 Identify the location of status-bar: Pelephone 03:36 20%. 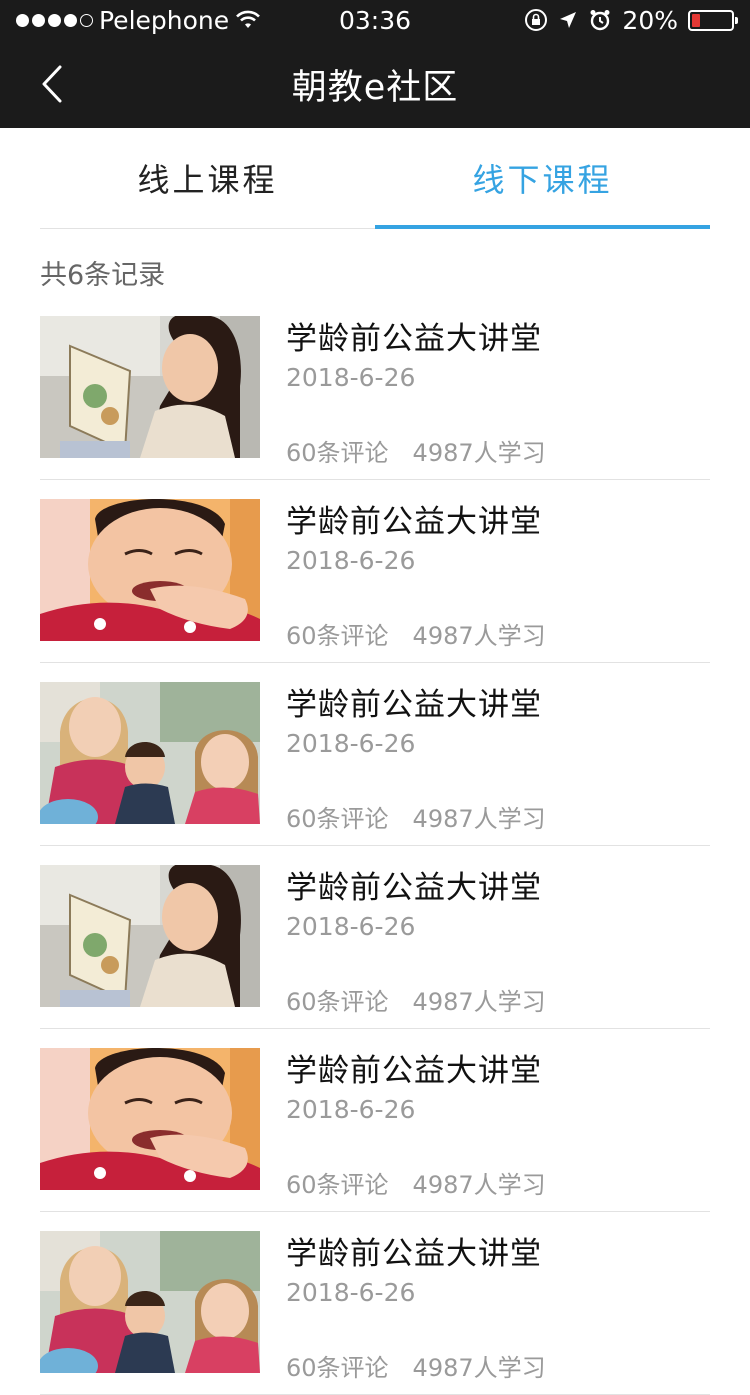
(375, 20).